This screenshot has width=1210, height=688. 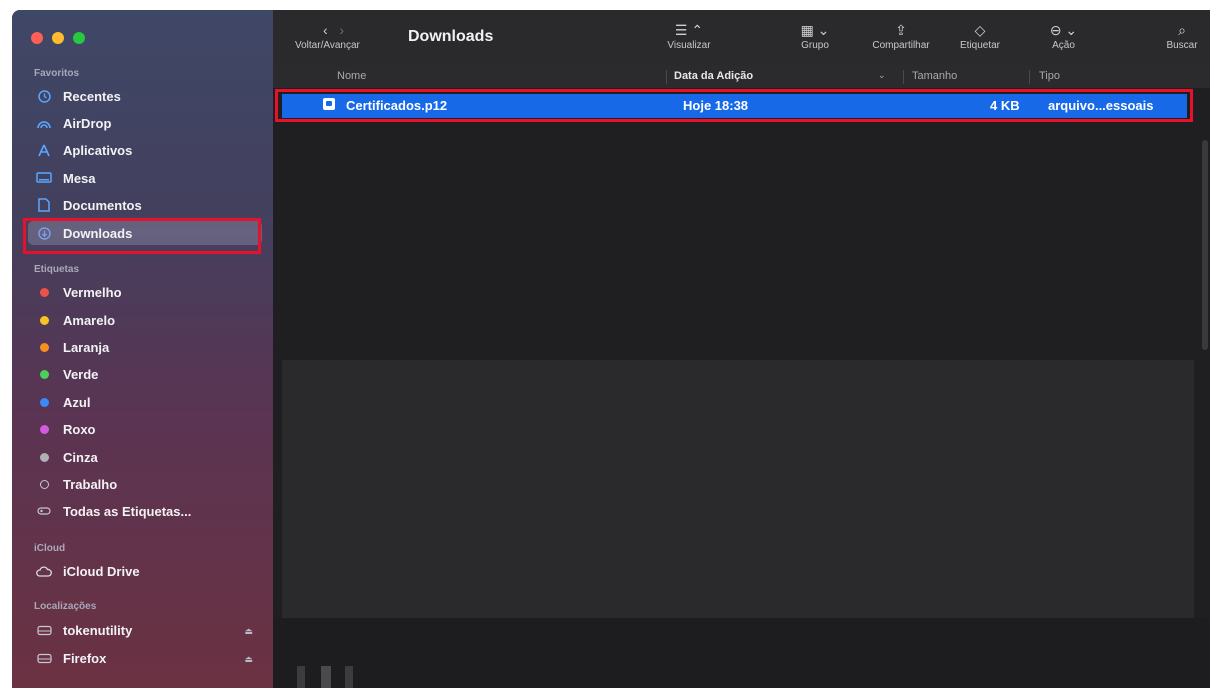 What do you see at coordinates (1205, 245) in the screenshot?
I see `vertical-scrollbar` at bounding box center [1205, 245].